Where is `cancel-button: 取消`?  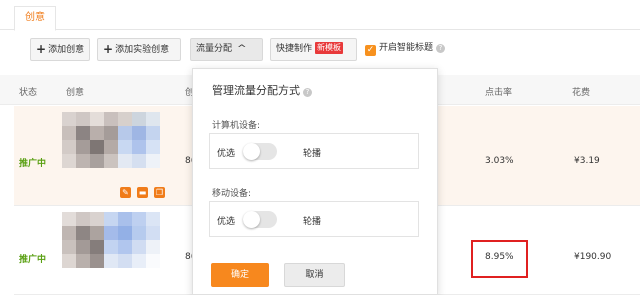 cancel-button: 取消 is located at coordinates (314, 275).